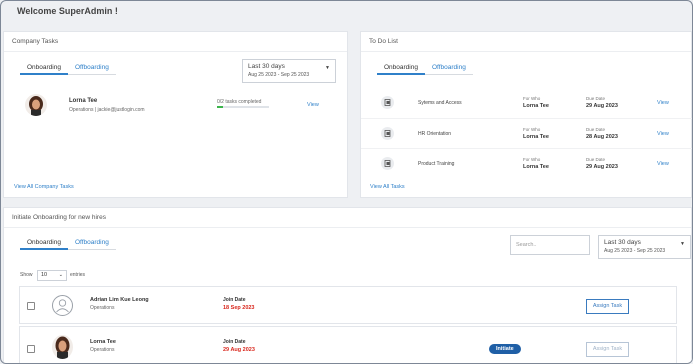 This screenshot has height=364, width=693. I want to click on company-tasks-title: Company Tasks, so click(175, 42).